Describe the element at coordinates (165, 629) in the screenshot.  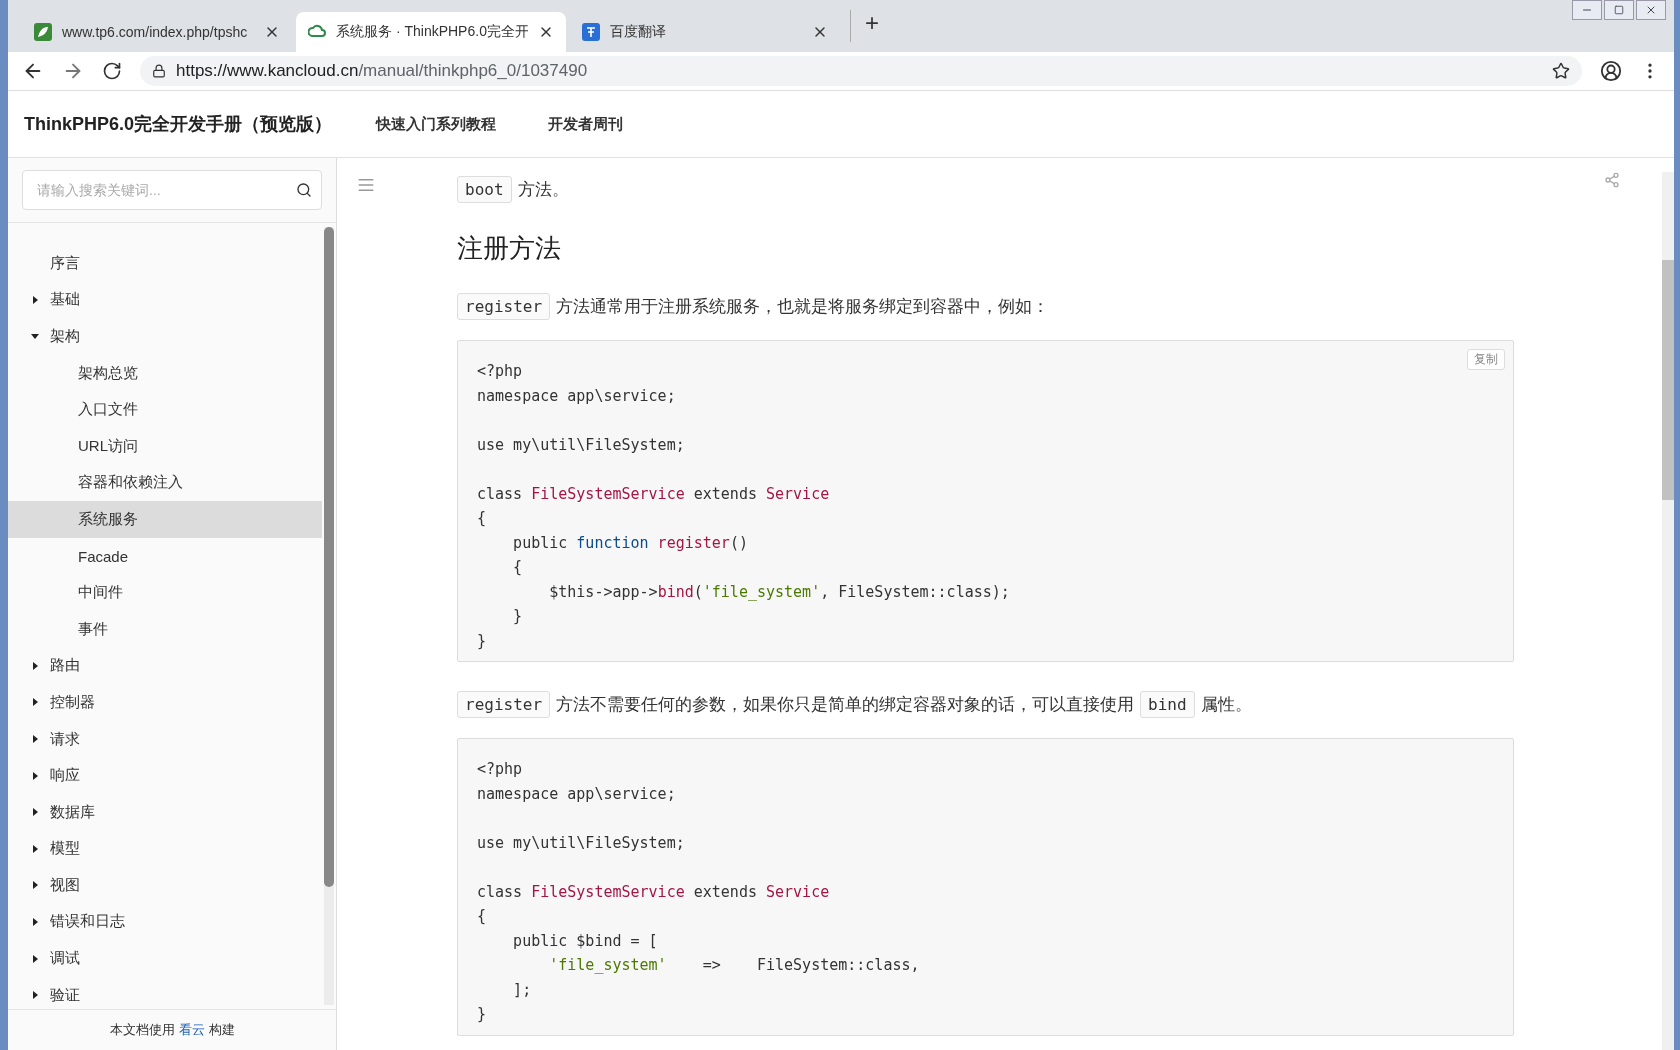
I see `sidebar-item: 事件` at that location.